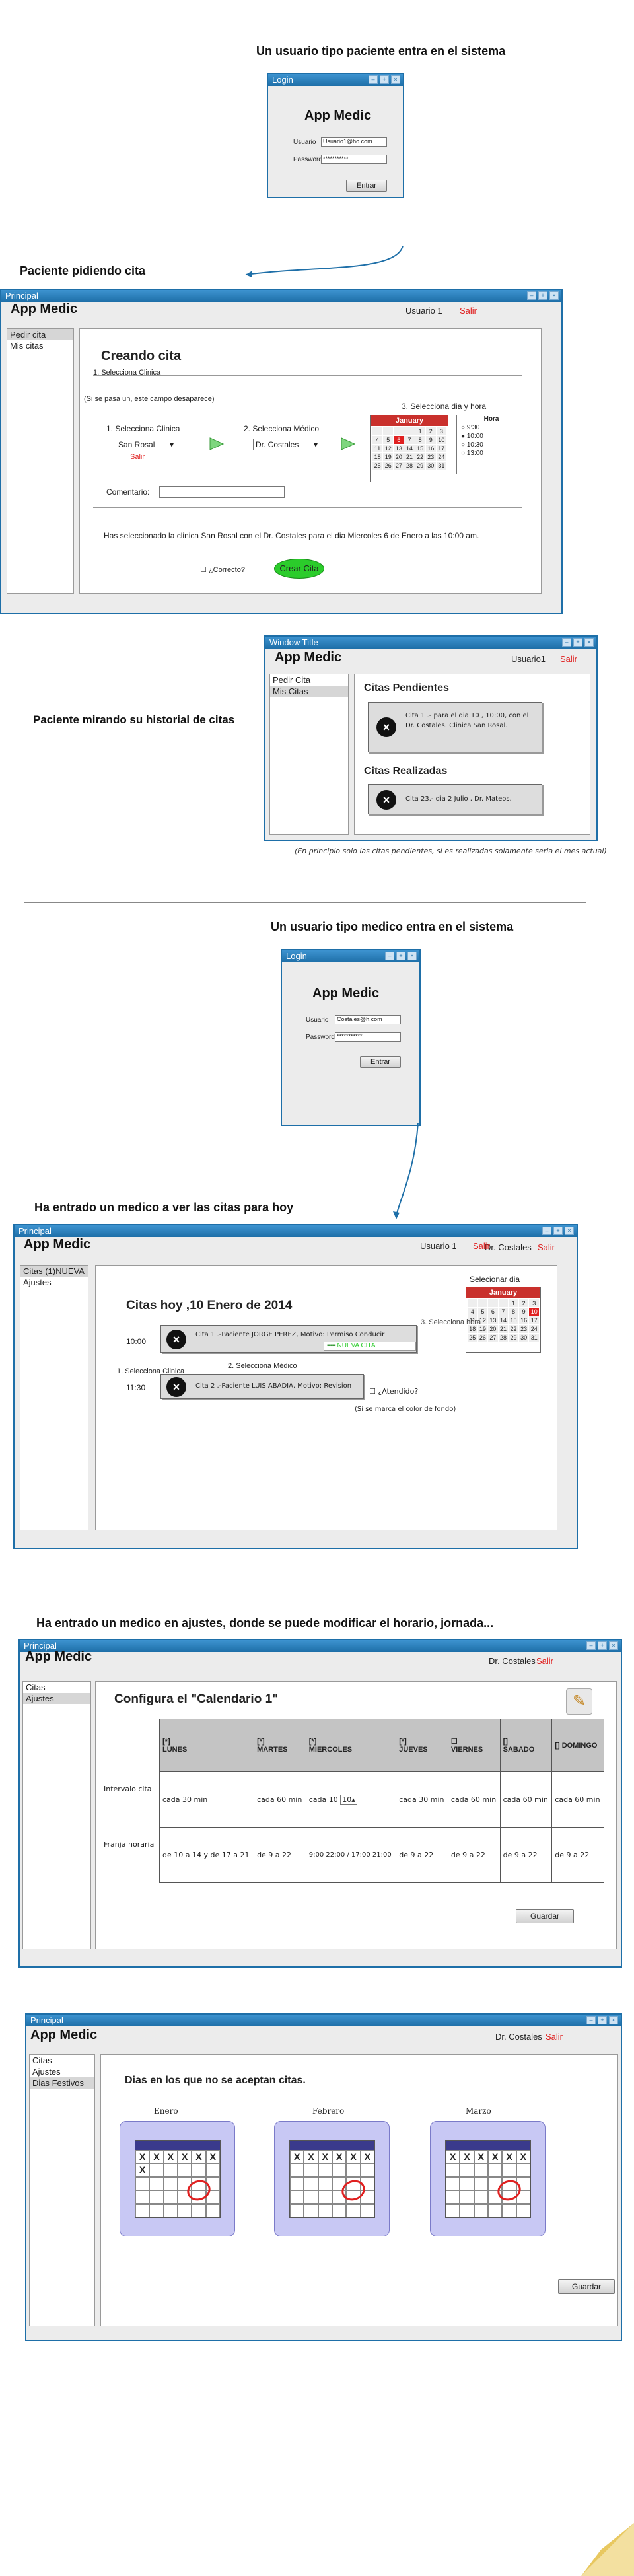  I want to click on hours-cell: de 10 a 14 y de 17 a 21, so click(206, 1855).